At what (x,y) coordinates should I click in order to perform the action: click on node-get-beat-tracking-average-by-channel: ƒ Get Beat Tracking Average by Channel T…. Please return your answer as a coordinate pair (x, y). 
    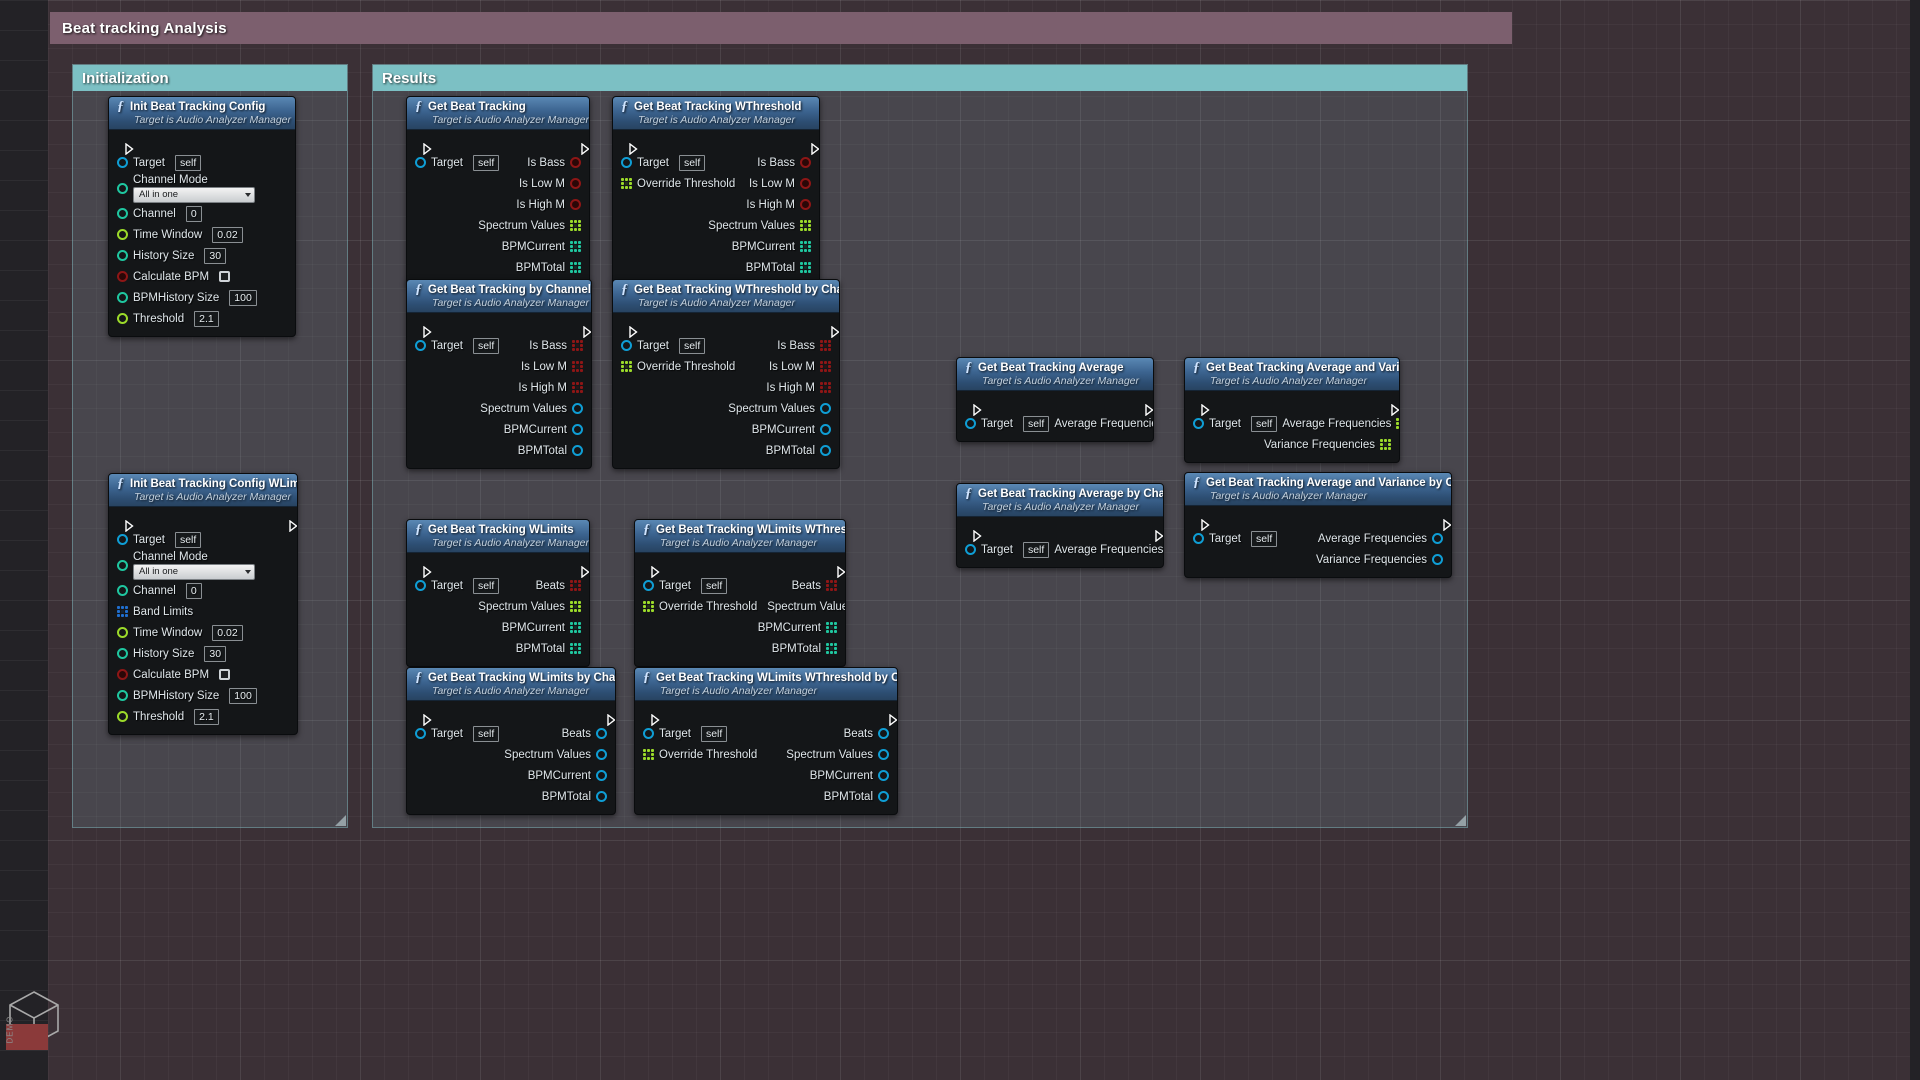
    Looking at the image, I should click on (1060, 525).